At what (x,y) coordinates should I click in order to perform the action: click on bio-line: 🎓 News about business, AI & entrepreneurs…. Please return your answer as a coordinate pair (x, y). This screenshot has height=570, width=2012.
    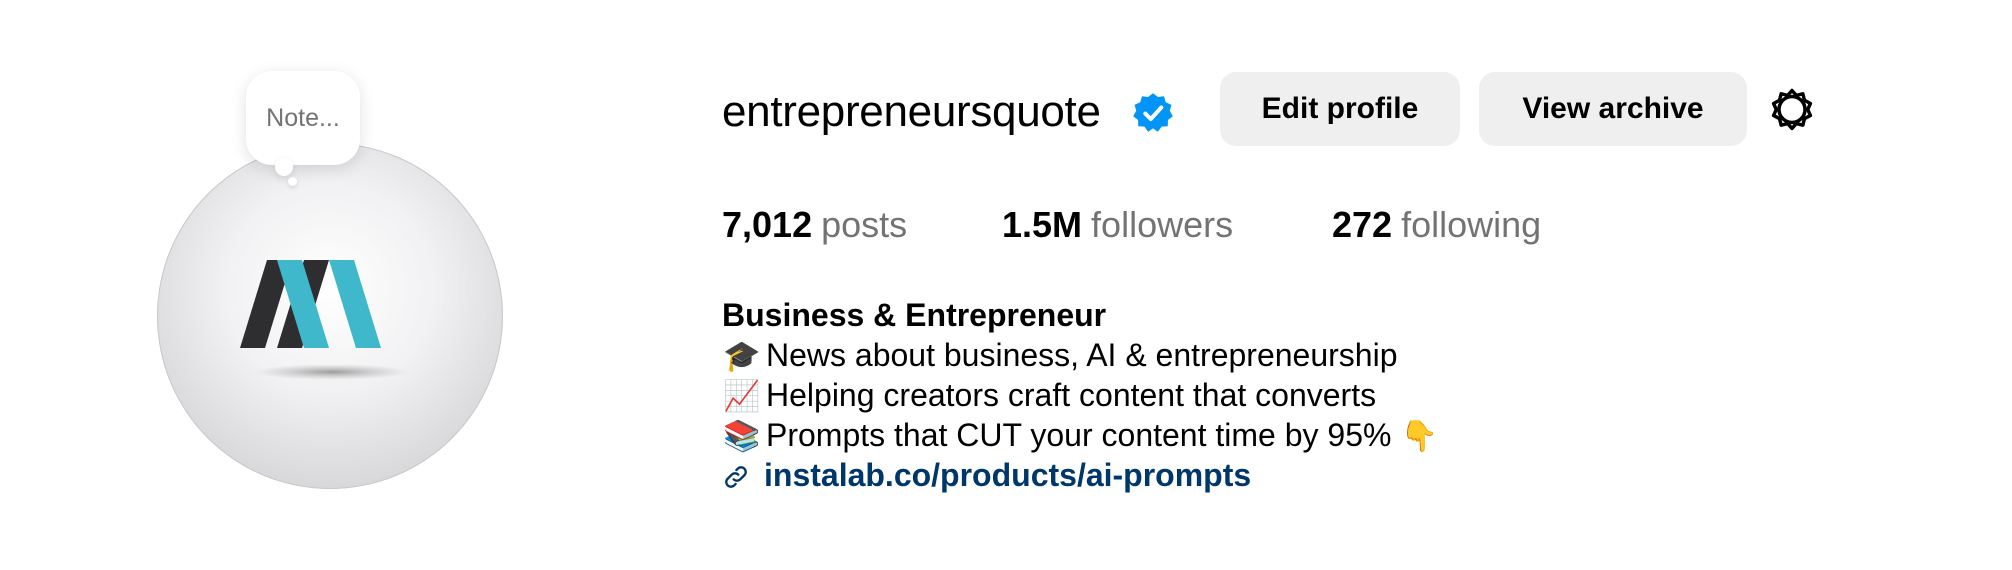
    Looking at the image, I should click on (1059, 356).